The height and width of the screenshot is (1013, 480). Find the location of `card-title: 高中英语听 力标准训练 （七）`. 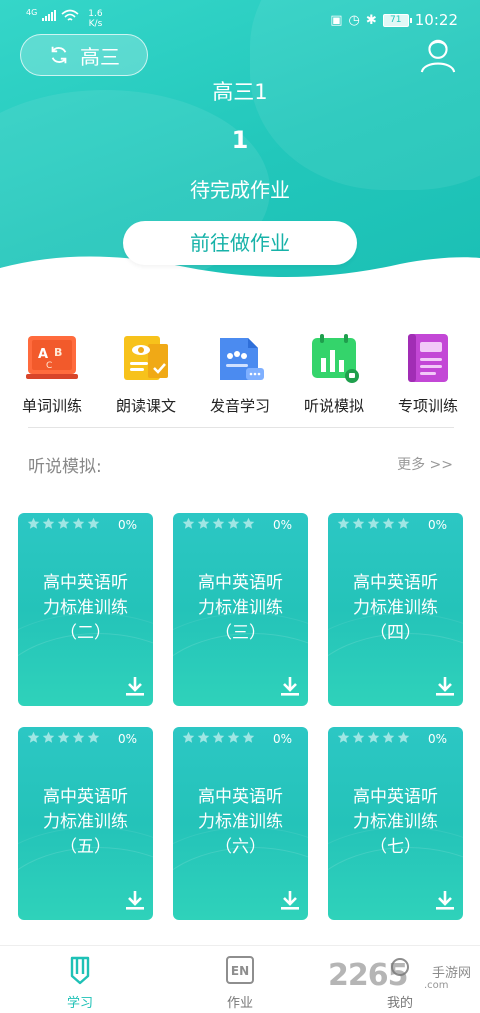

card-title: 高中英语听 力标准训练 （七） is located at coordinates (395, 822).